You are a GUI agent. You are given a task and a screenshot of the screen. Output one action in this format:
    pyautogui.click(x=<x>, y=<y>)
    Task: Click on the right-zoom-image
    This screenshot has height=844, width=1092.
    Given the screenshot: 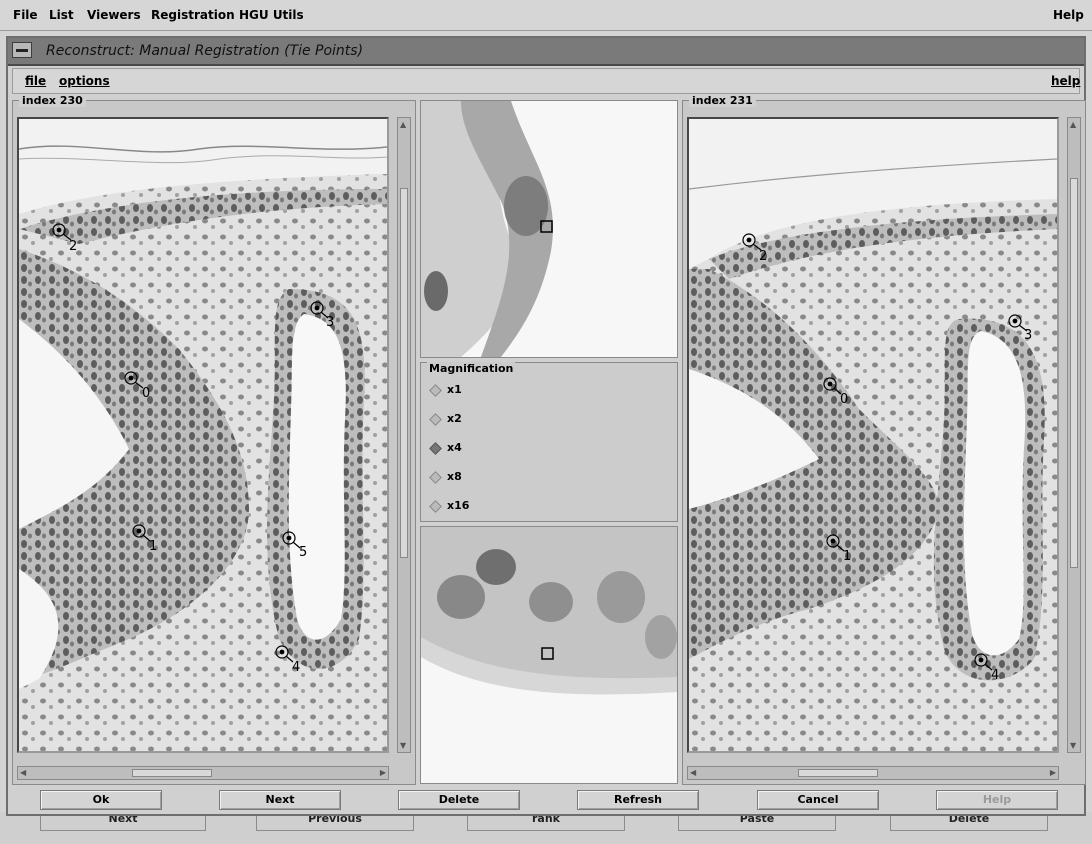 What is the action you would take?
    pyautogui.click(x=549, y=655)
    